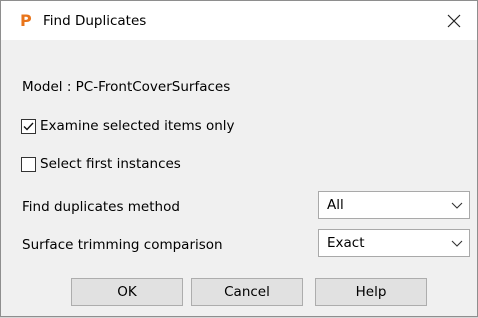 The image size is (478, 318). I want to click on trimming-comparison-label: Surface trimming comparison, so click(122, 245).